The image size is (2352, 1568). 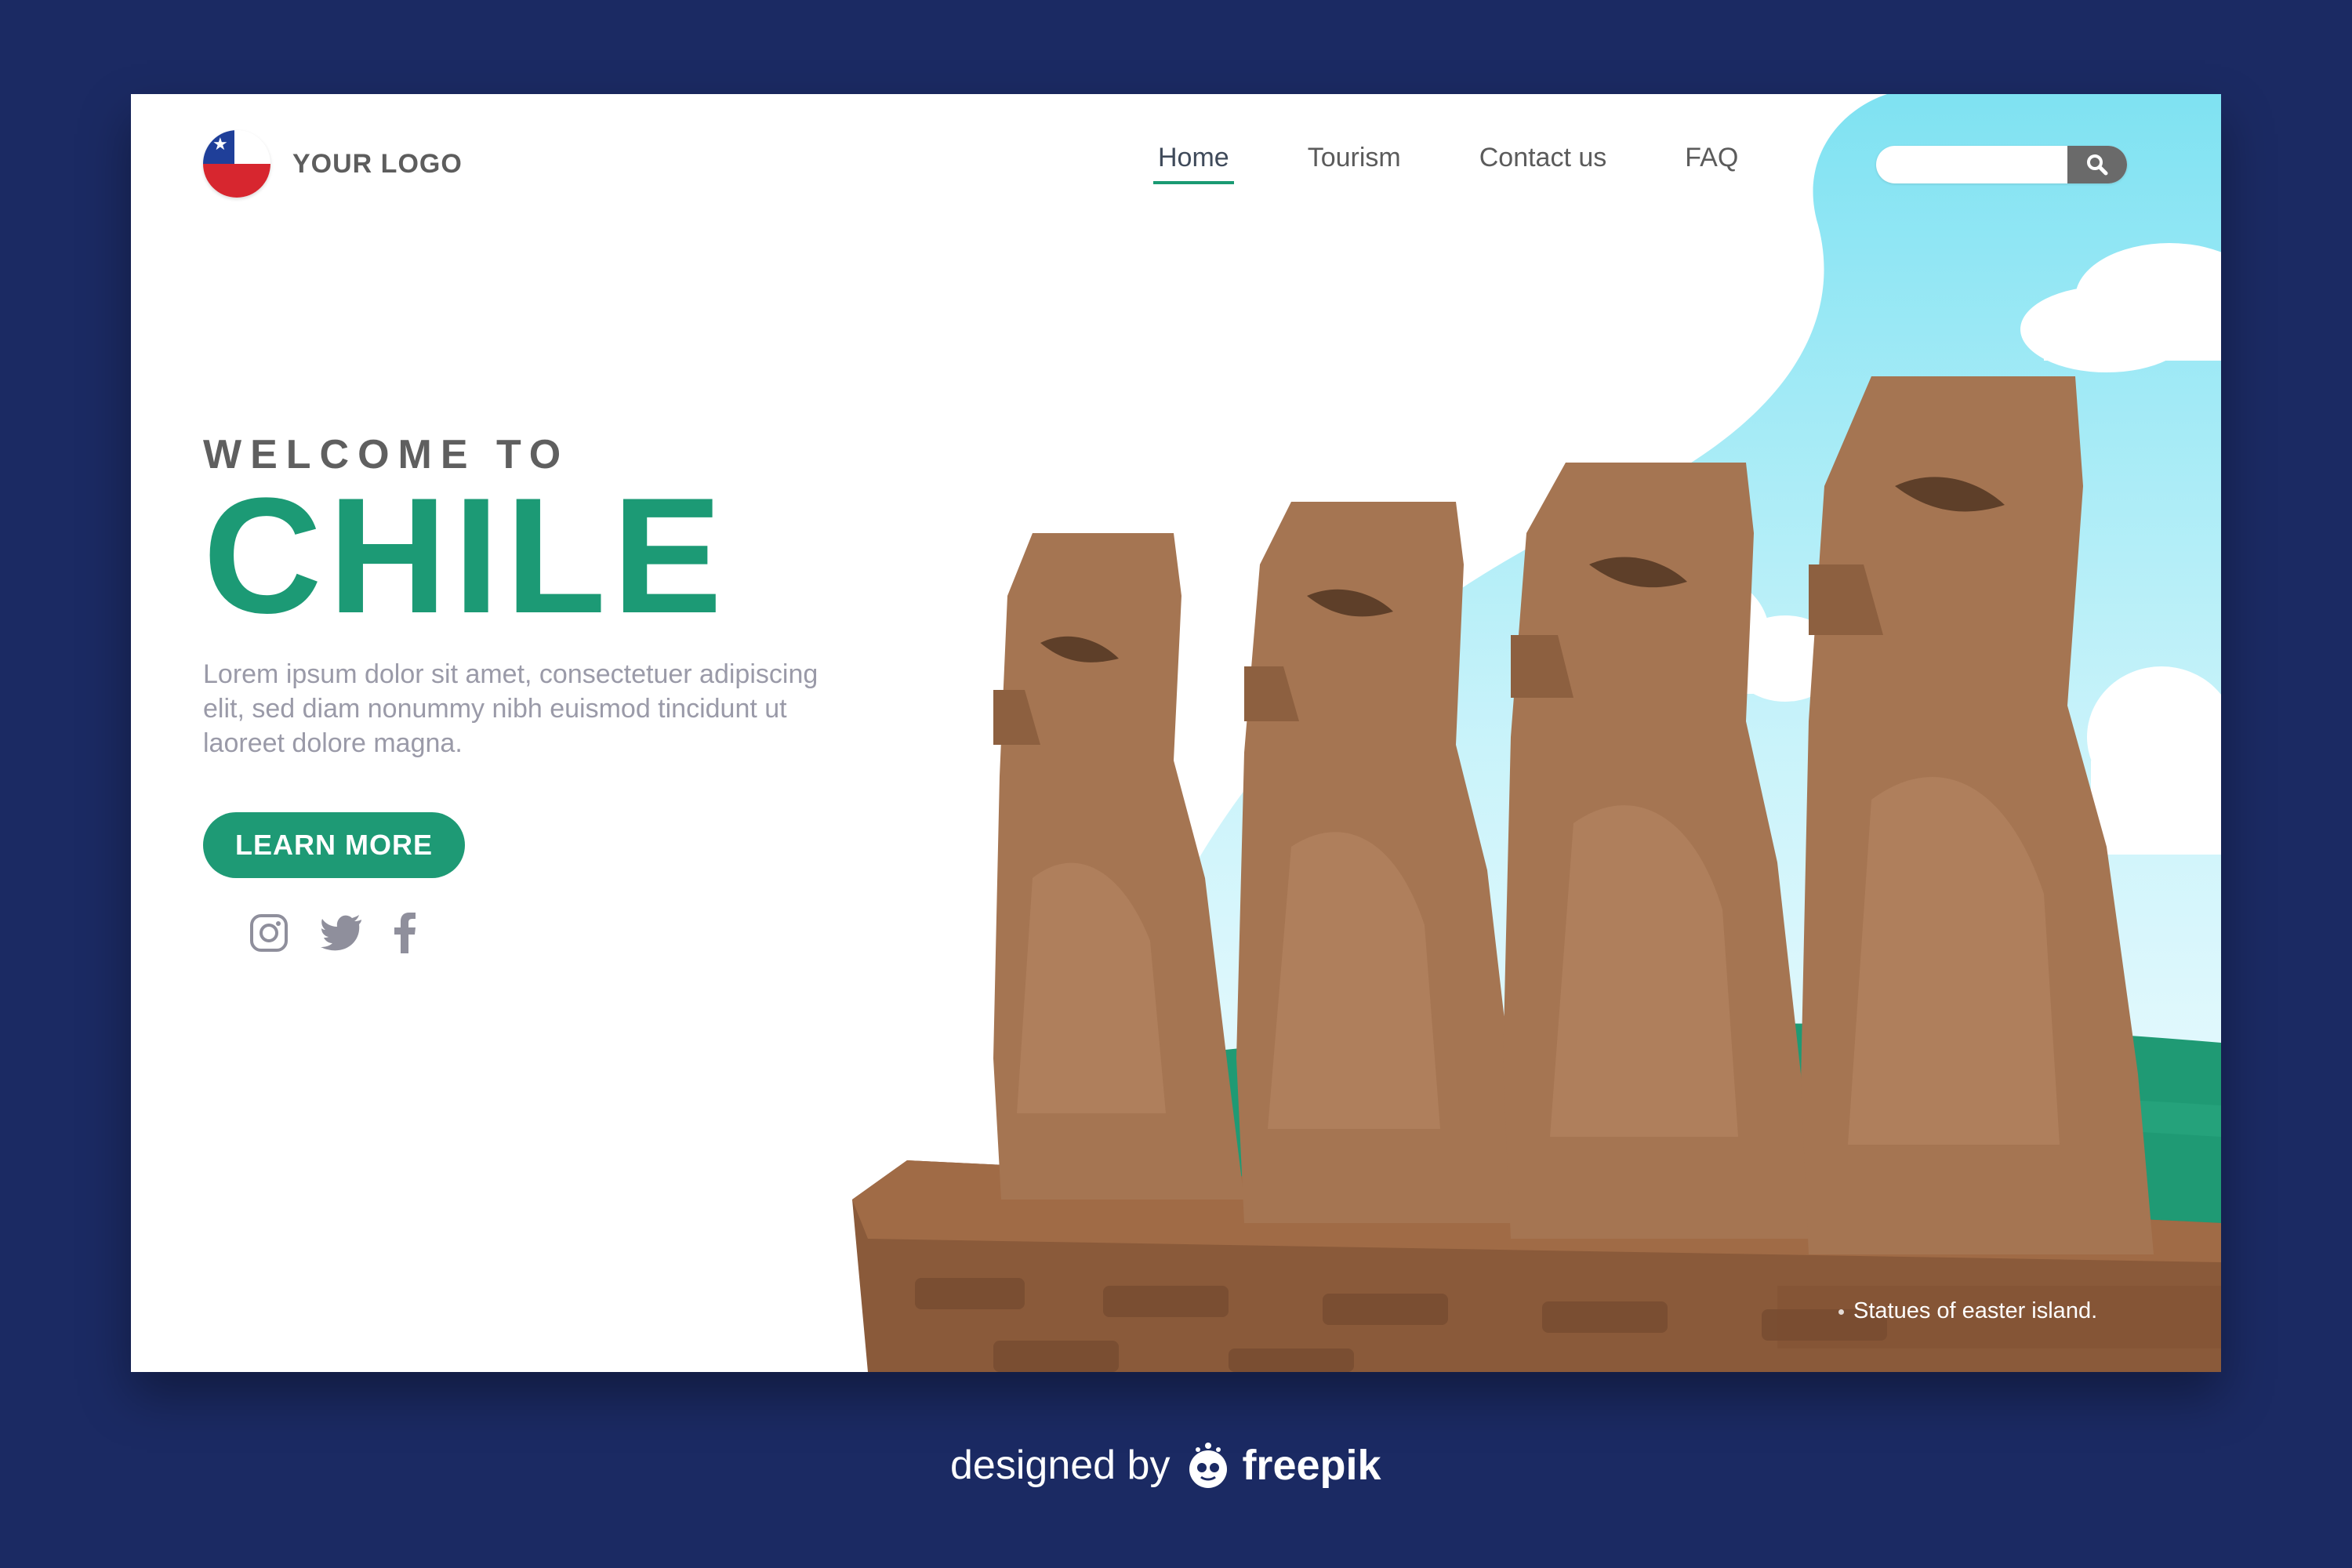 I want to click on brand-logo: ★ YOUR LOGO, so click(x=333, y=164).